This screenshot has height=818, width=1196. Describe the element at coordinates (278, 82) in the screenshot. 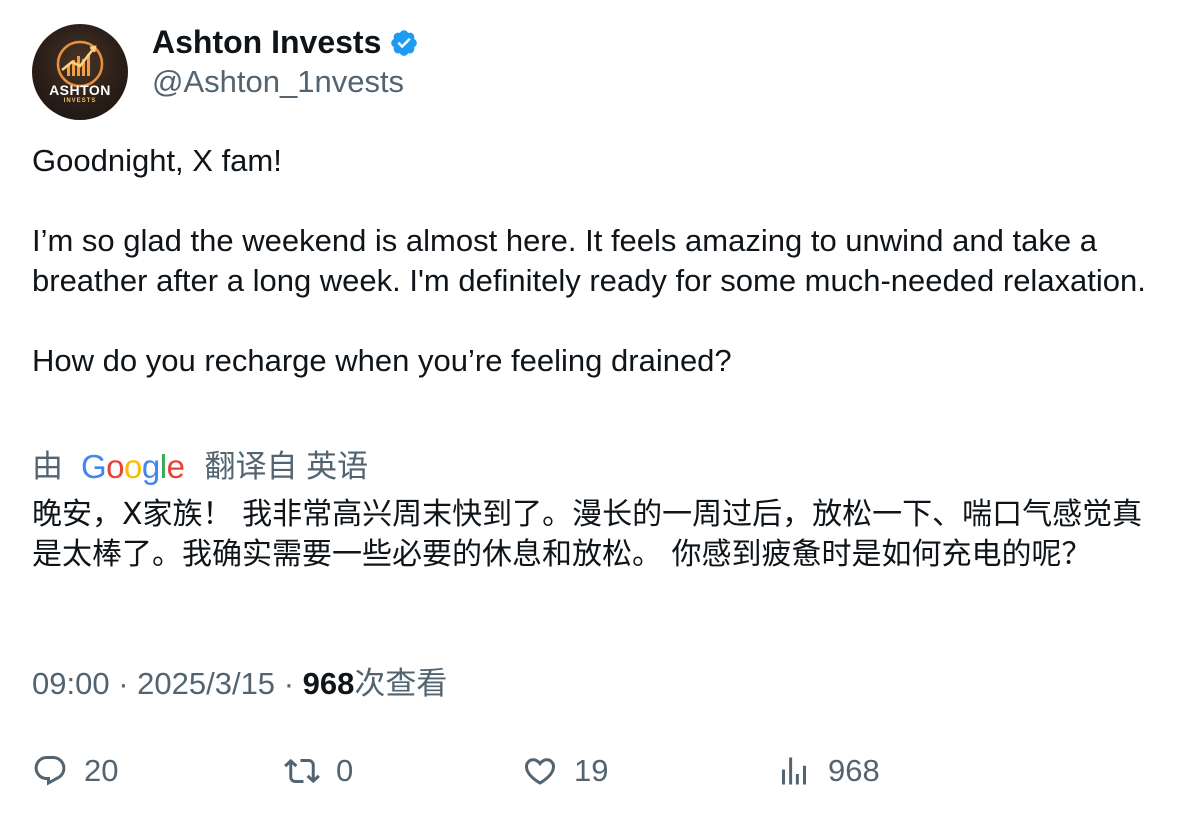

I see `author-handle: @Ashton_1nvests` at that location.